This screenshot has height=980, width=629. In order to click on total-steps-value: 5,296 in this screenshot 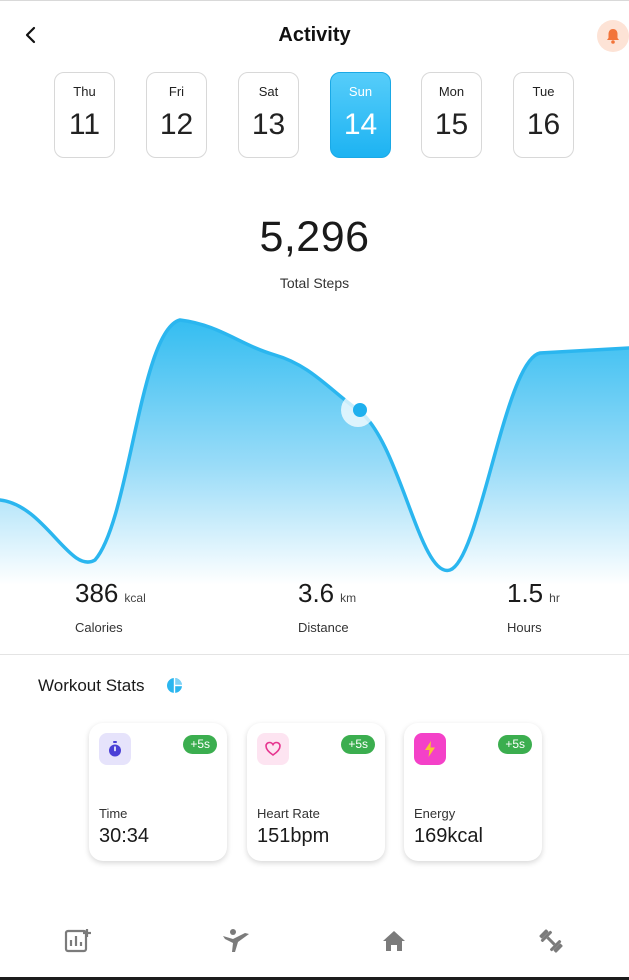, I will do `click(314, 237)`.